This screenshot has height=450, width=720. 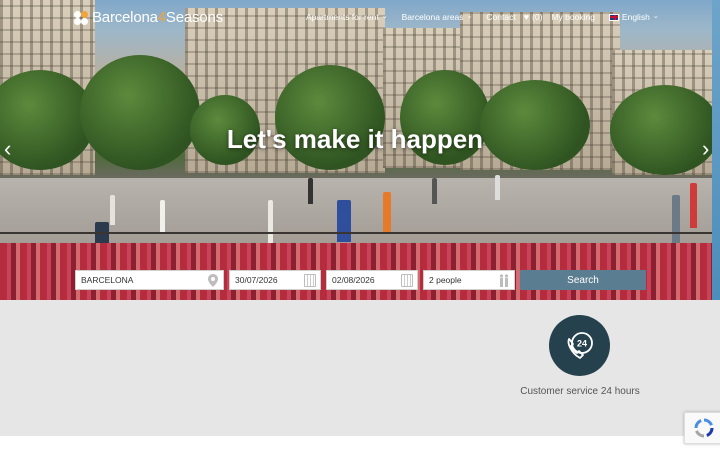 I want to click on nav-my-booking: My booking, so click(x=572, y=17).